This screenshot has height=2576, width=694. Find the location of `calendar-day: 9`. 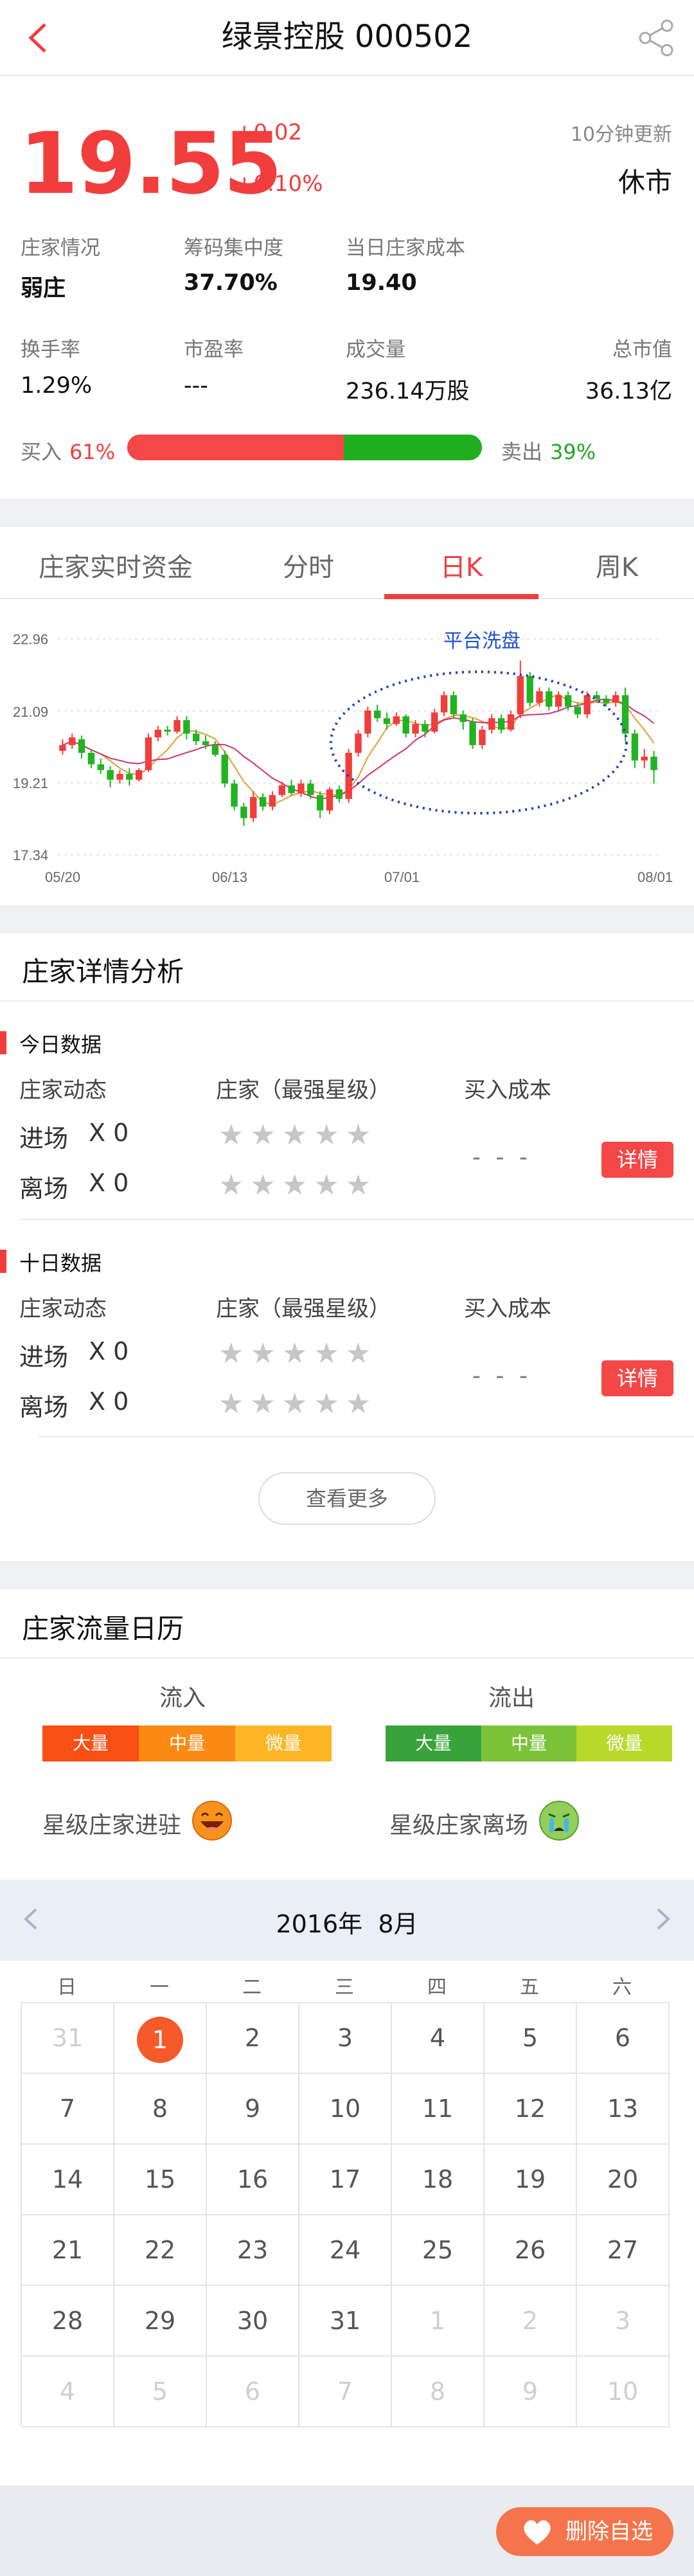

calendar-day: 9 is located at coordinates (253, 2109).